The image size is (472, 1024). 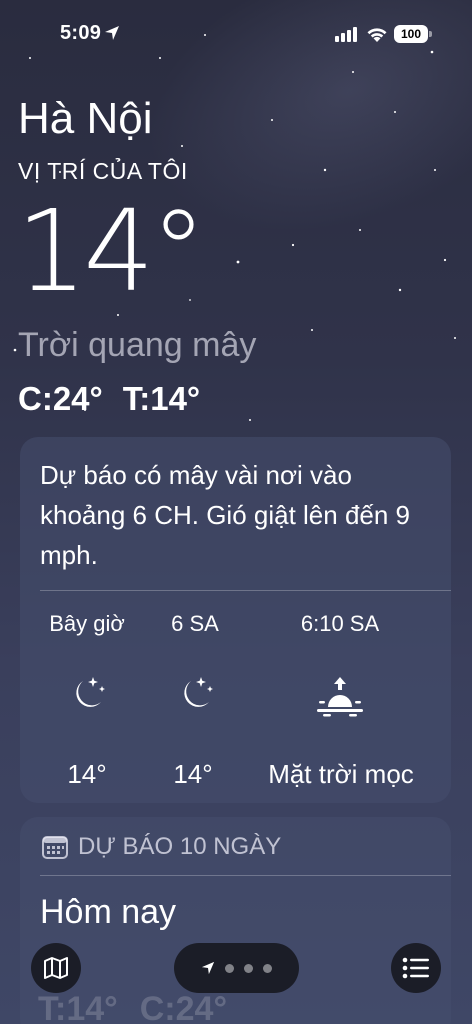 I want to click on day-high: C:24°, so click(x=183, y=1007).